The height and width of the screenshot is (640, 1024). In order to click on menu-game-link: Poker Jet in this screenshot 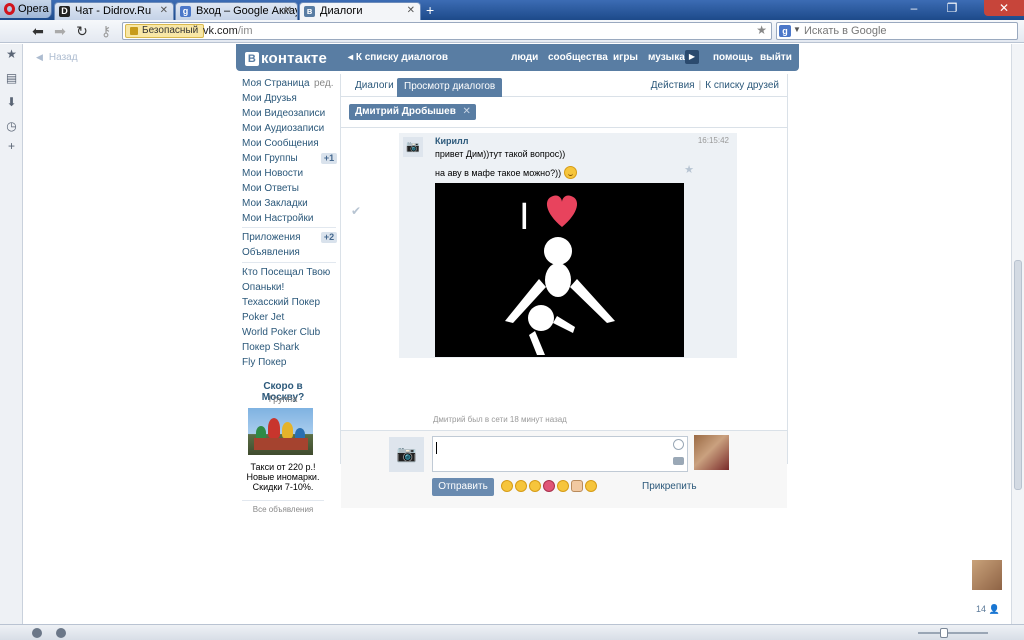, I will do `click(263, 317)`.